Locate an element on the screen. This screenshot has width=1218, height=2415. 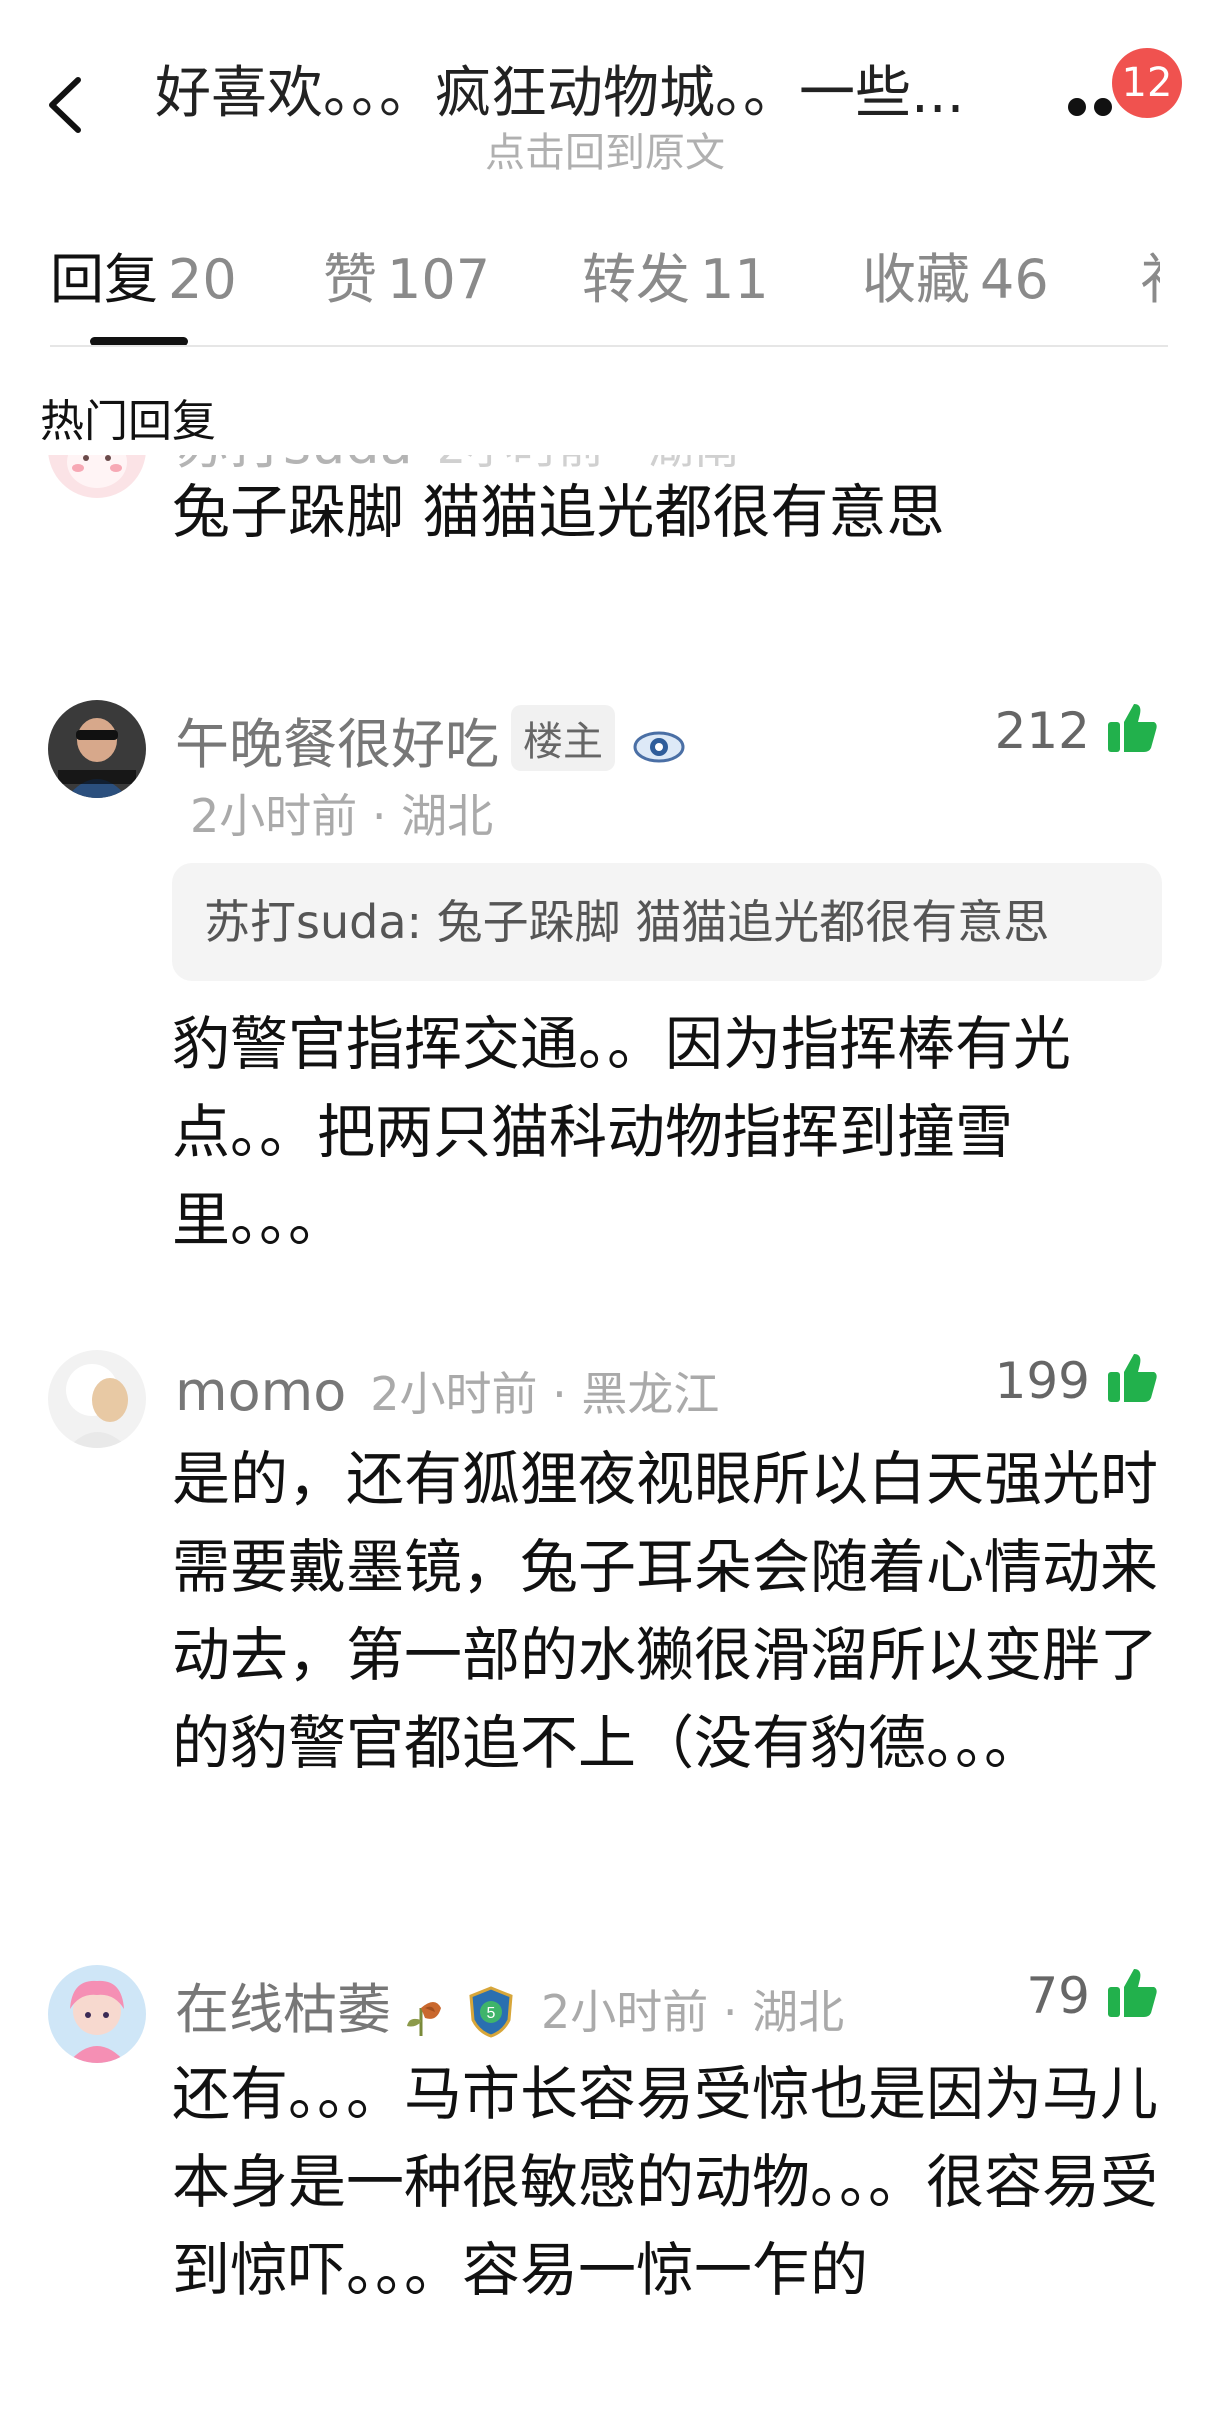
tab-label: 转发 is located at coordinates (636, 279).